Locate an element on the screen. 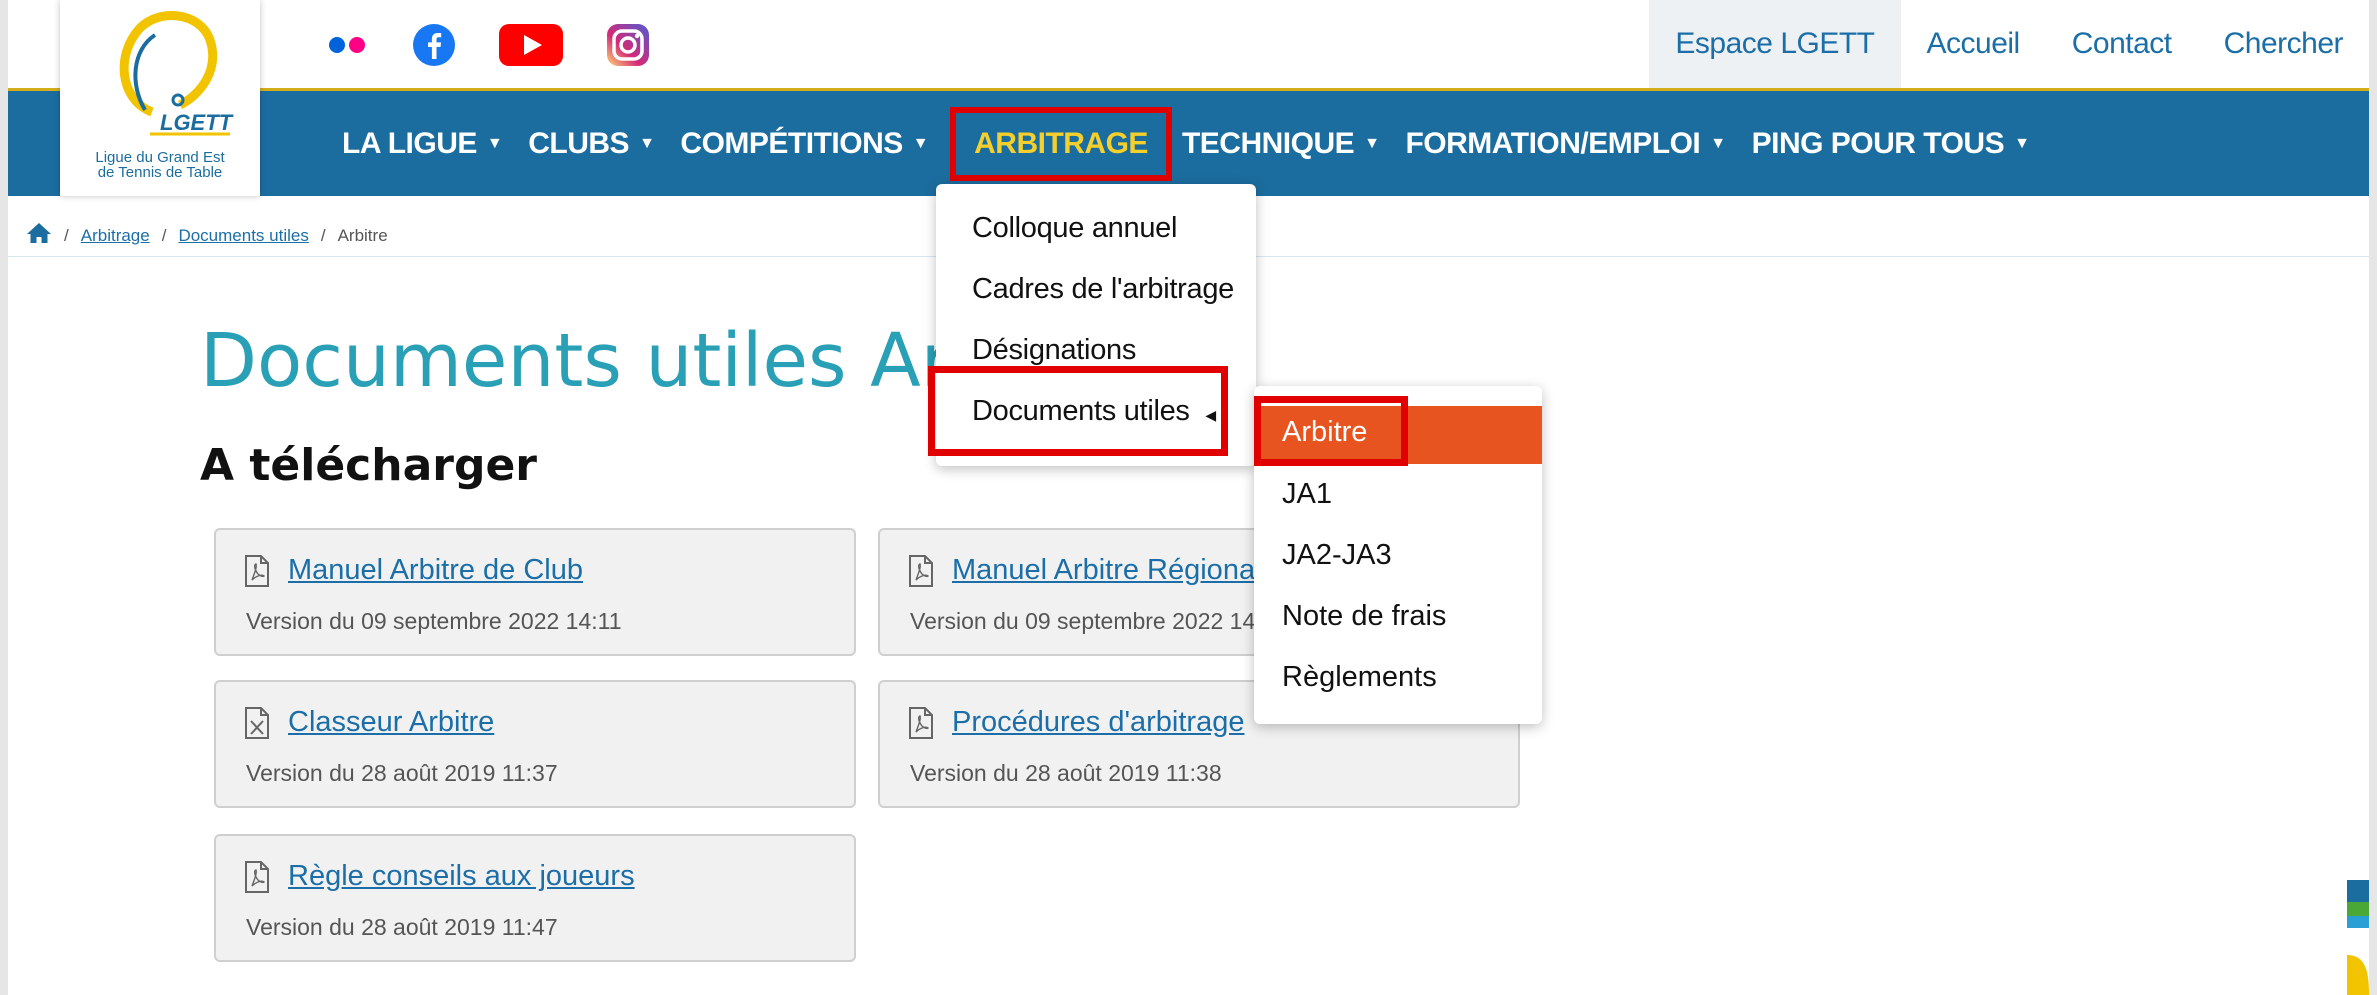  menu-item-cadres-arbitrage: Cadres de l'arbitrage is located at coordinates (1103, 289).